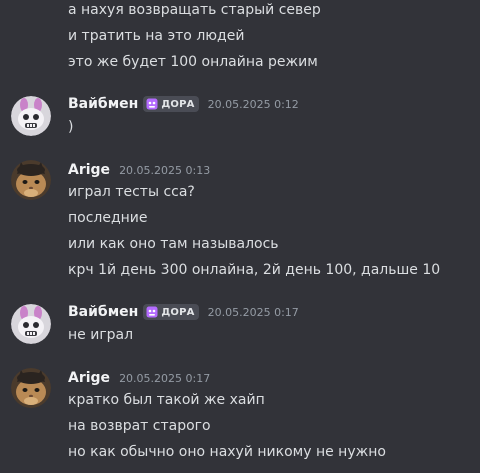 The image size is (480, 473). Describe the element at coordinates (253, 104) in the screenshot. I see `timestamp: 20.05.2025 0:12` at that location.